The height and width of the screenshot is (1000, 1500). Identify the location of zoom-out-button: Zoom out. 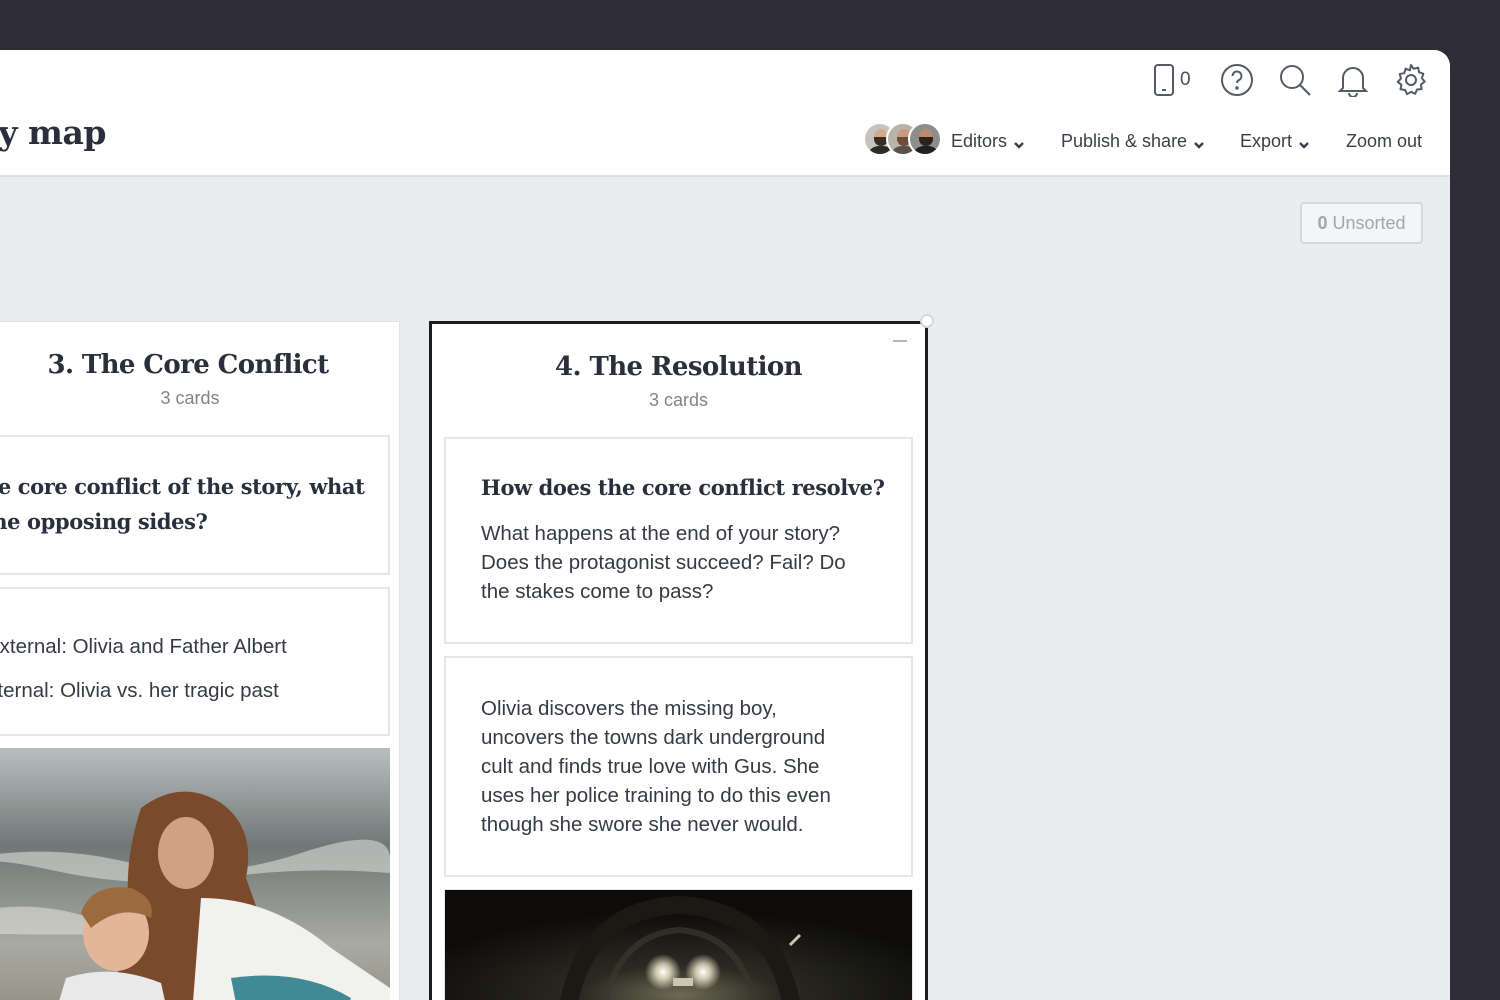
(1384, 141).